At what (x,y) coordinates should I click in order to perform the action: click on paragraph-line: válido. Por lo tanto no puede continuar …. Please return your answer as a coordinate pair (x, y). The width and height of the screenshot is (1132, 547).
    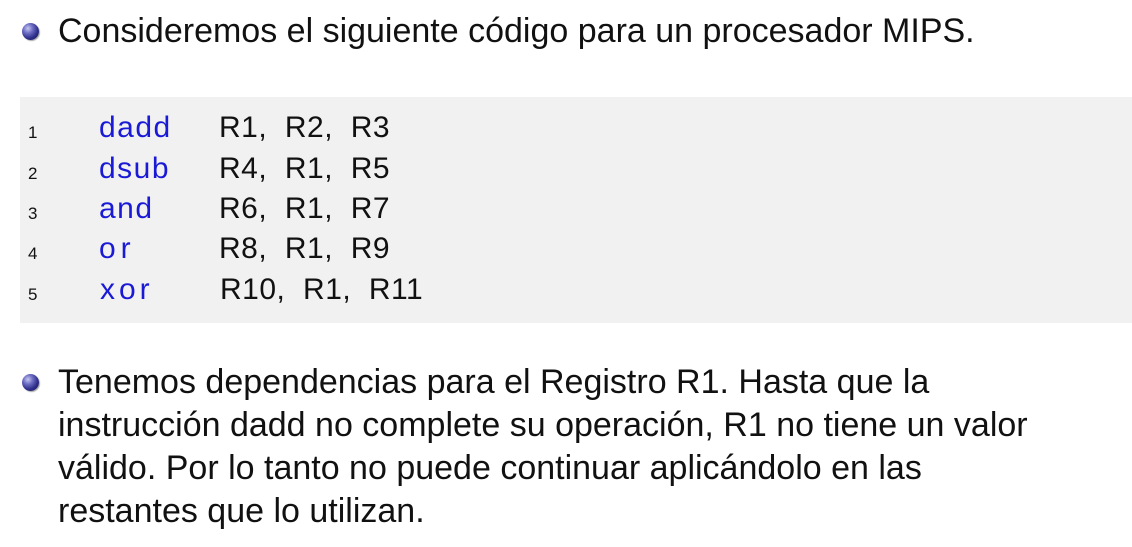
    Looking at the image, I should click on (490, 468).